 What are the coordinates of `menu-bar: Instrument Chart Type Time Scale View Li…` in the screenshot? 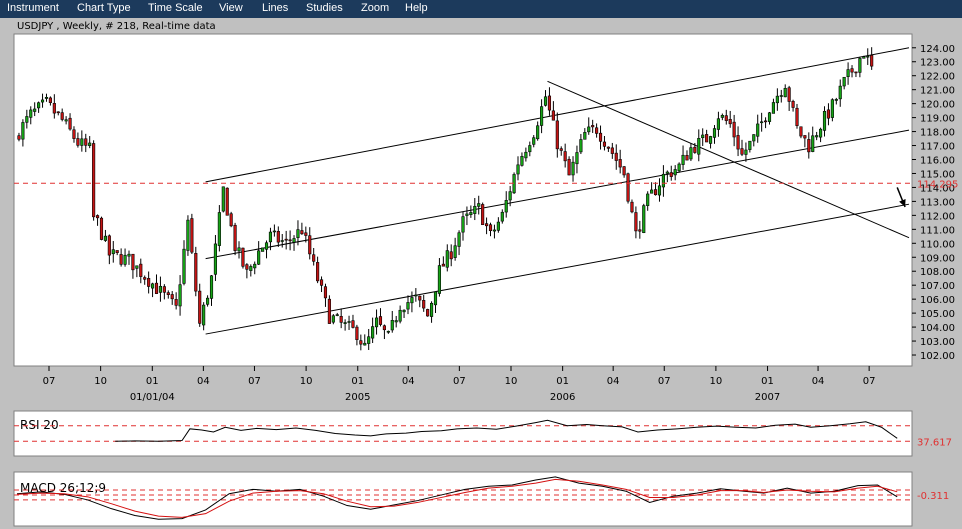 It's located at (481, 9).